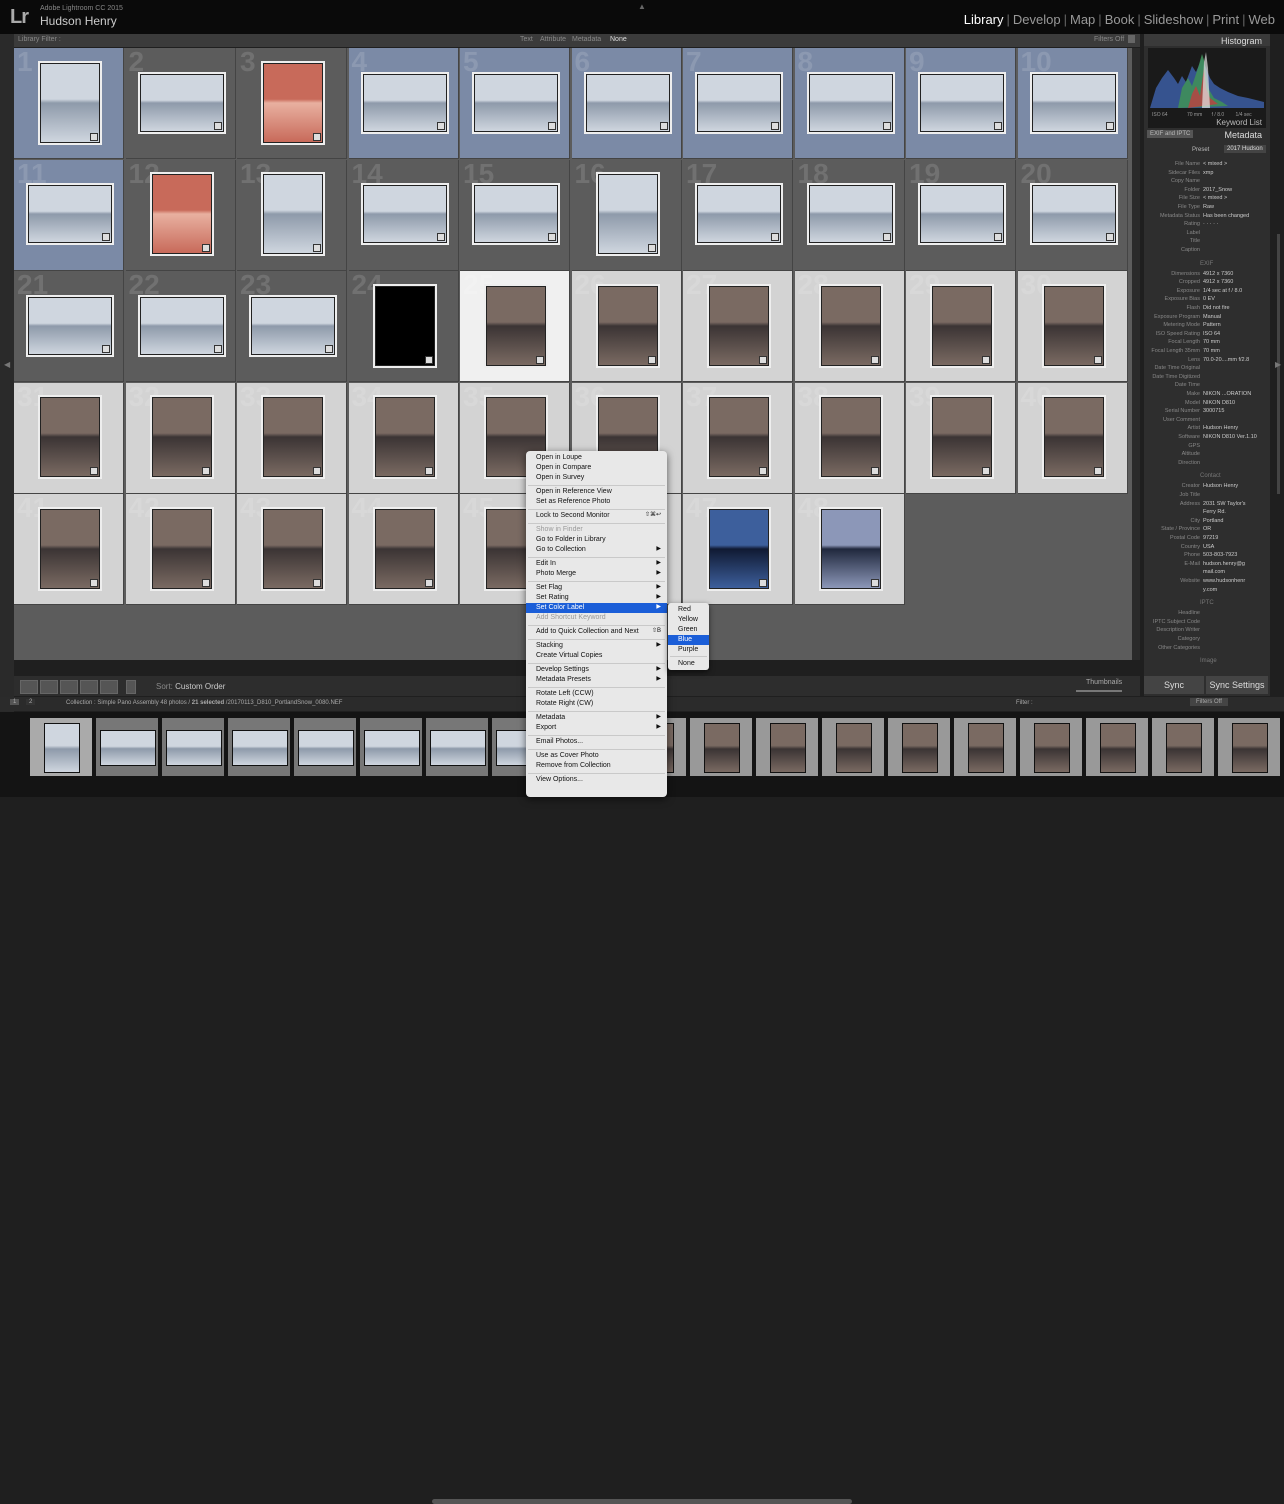 This screenshot has width=1284, height=1504. I want to click on grid-cell: 39, so click(961, 437).